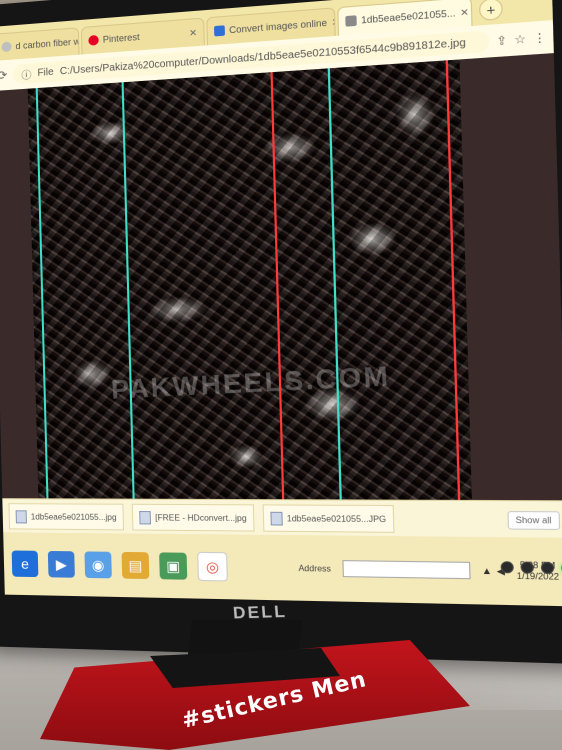  What do you see at coordinates (501, 40) in the screenshot?
I see `share-icon: ⇪` at bounding box center [501, 40].